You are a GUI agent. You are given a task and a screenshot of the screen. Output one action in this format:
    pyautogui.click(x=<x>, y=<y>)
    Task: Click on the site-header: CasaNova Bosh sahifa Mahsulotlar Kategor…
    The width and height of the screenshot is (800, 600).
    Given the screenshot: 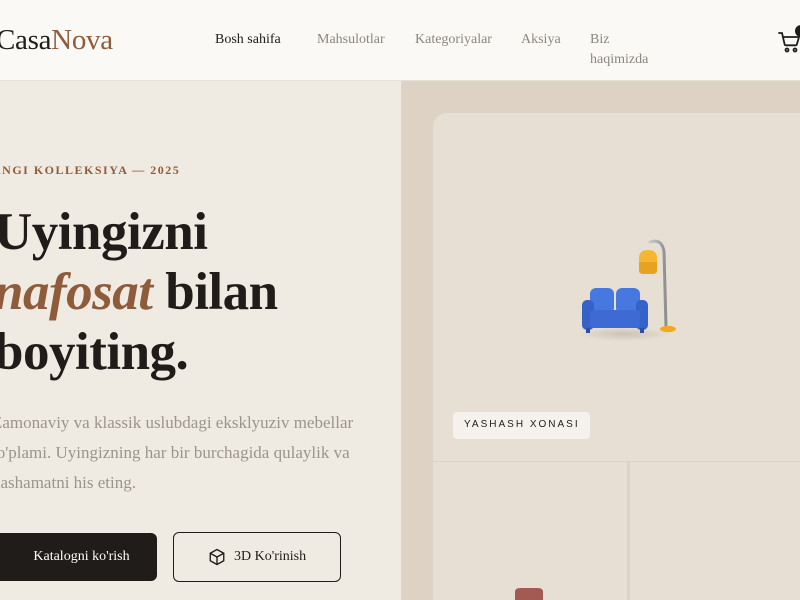 What is the action you would take?
    pyautogui.click(x=400, y=40)
    